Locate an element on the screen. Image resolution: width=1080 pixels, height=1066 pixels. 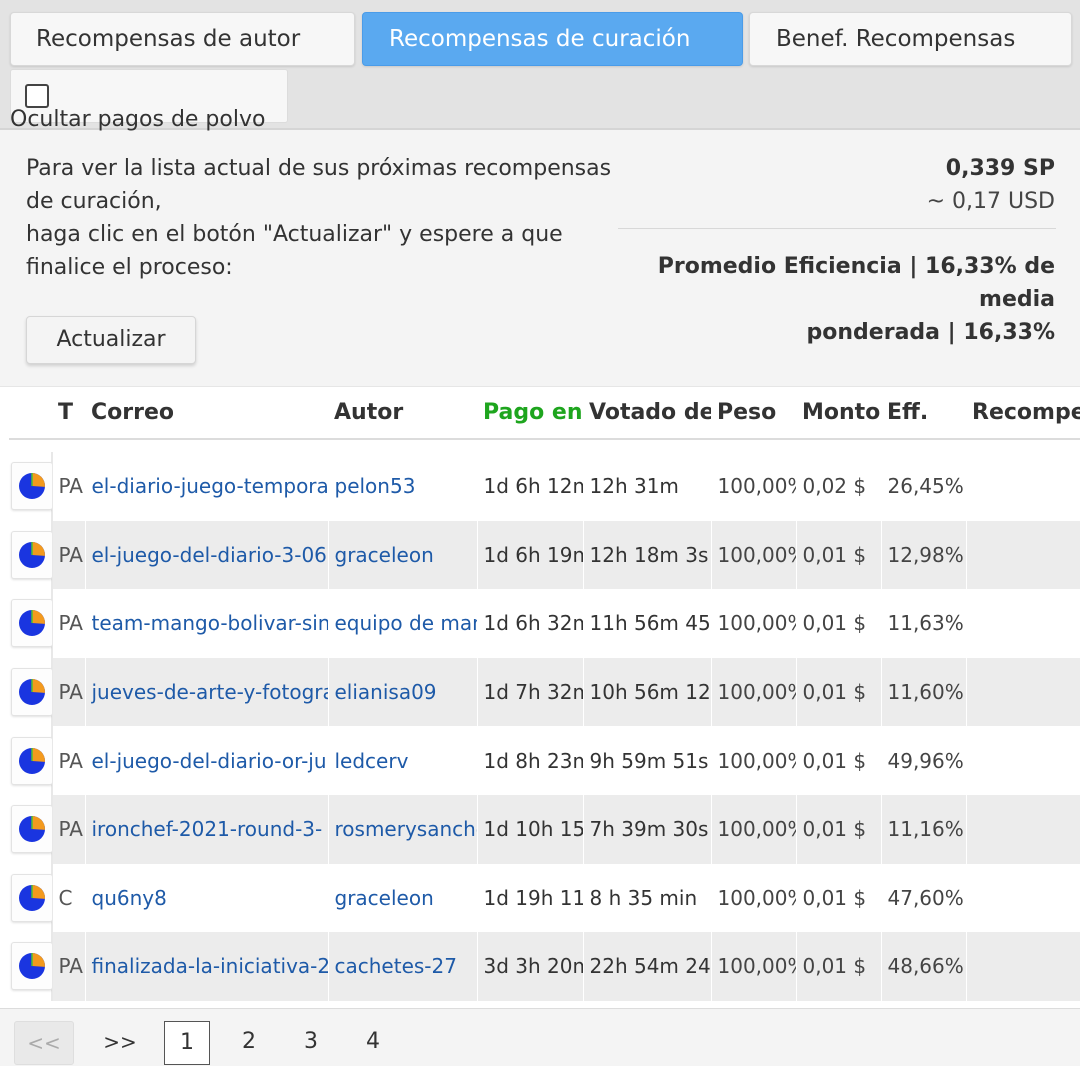
row-efficiency: 12,98% is located at coordinates (924, 555).